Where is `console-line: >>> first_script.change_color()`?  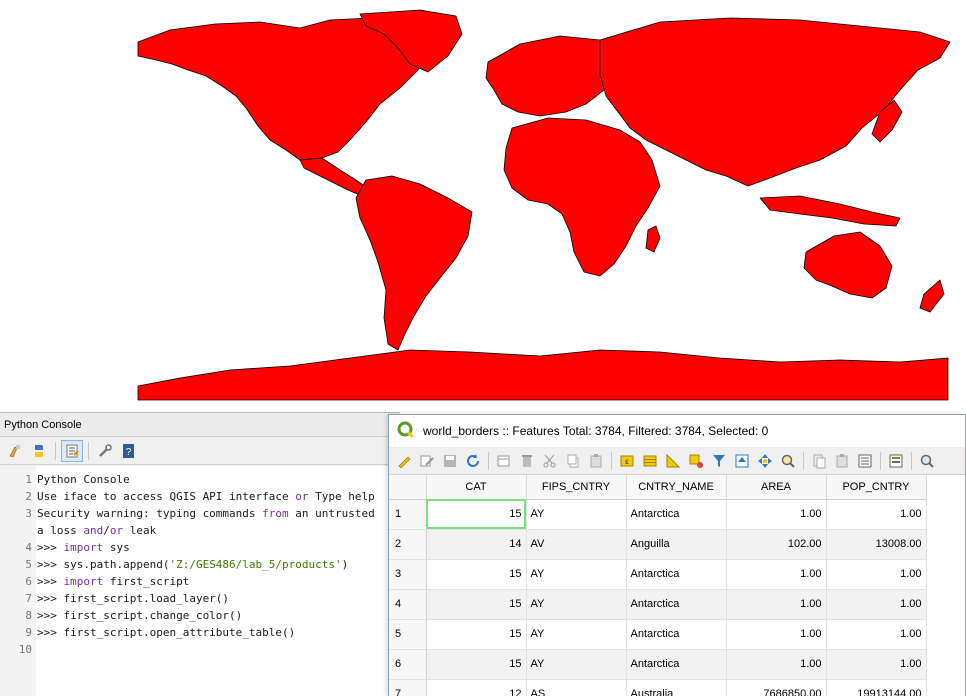 console-line: >>> first_script.change_color() is located at coordinates (218, 615).